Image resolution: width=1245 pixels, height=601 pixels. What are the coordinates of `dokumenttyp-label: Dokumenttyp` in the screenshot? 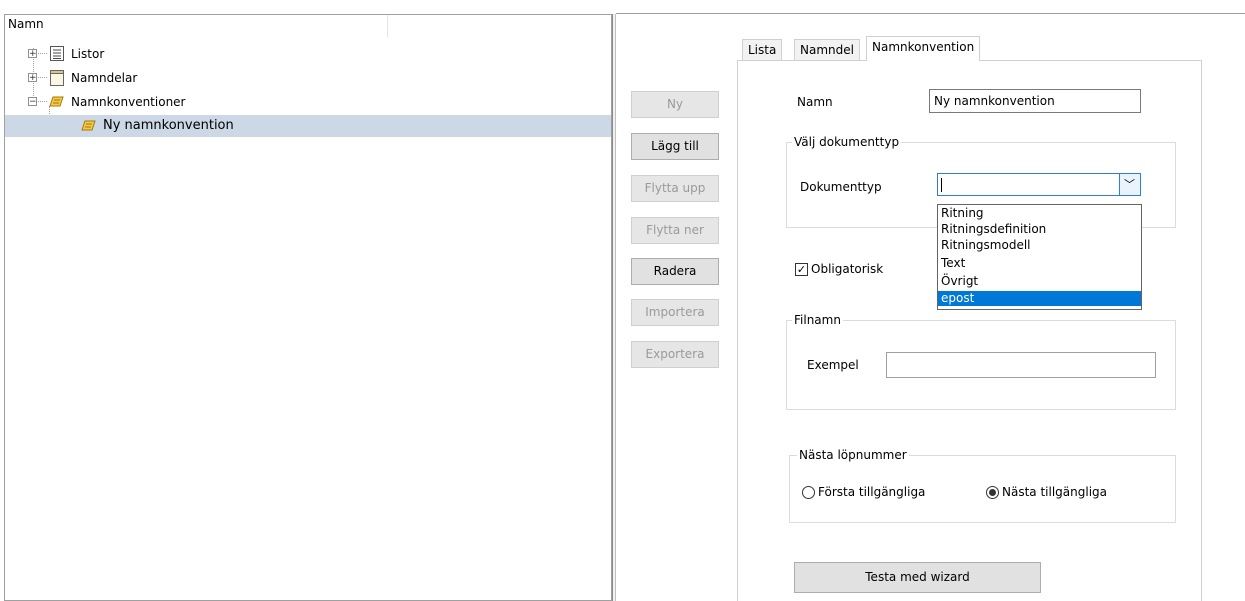 It's located at (841, 187).